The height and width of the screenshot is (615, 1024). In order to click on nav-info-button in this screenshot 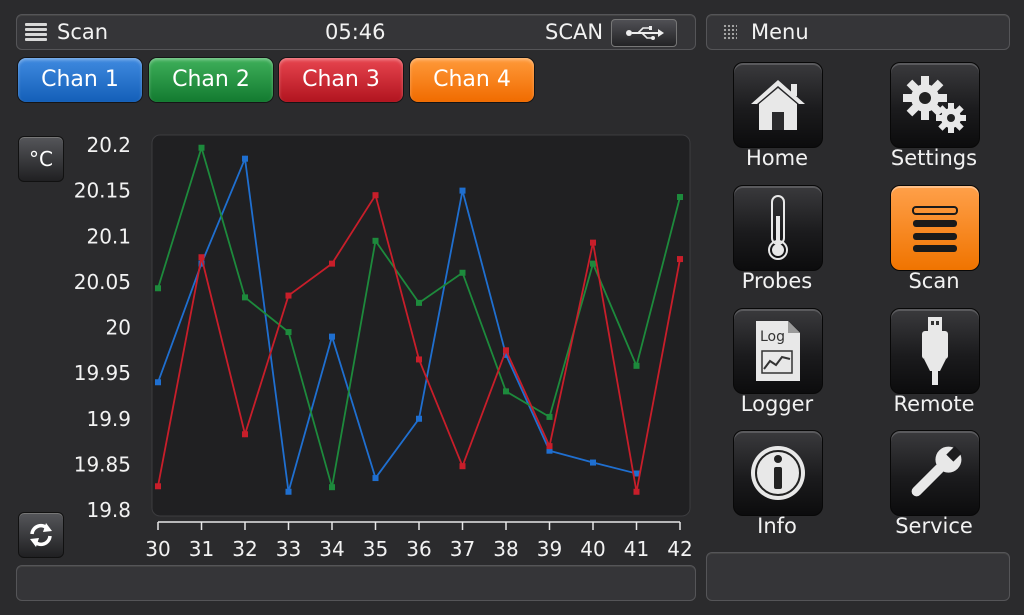, I will do `click(778, 473)`.